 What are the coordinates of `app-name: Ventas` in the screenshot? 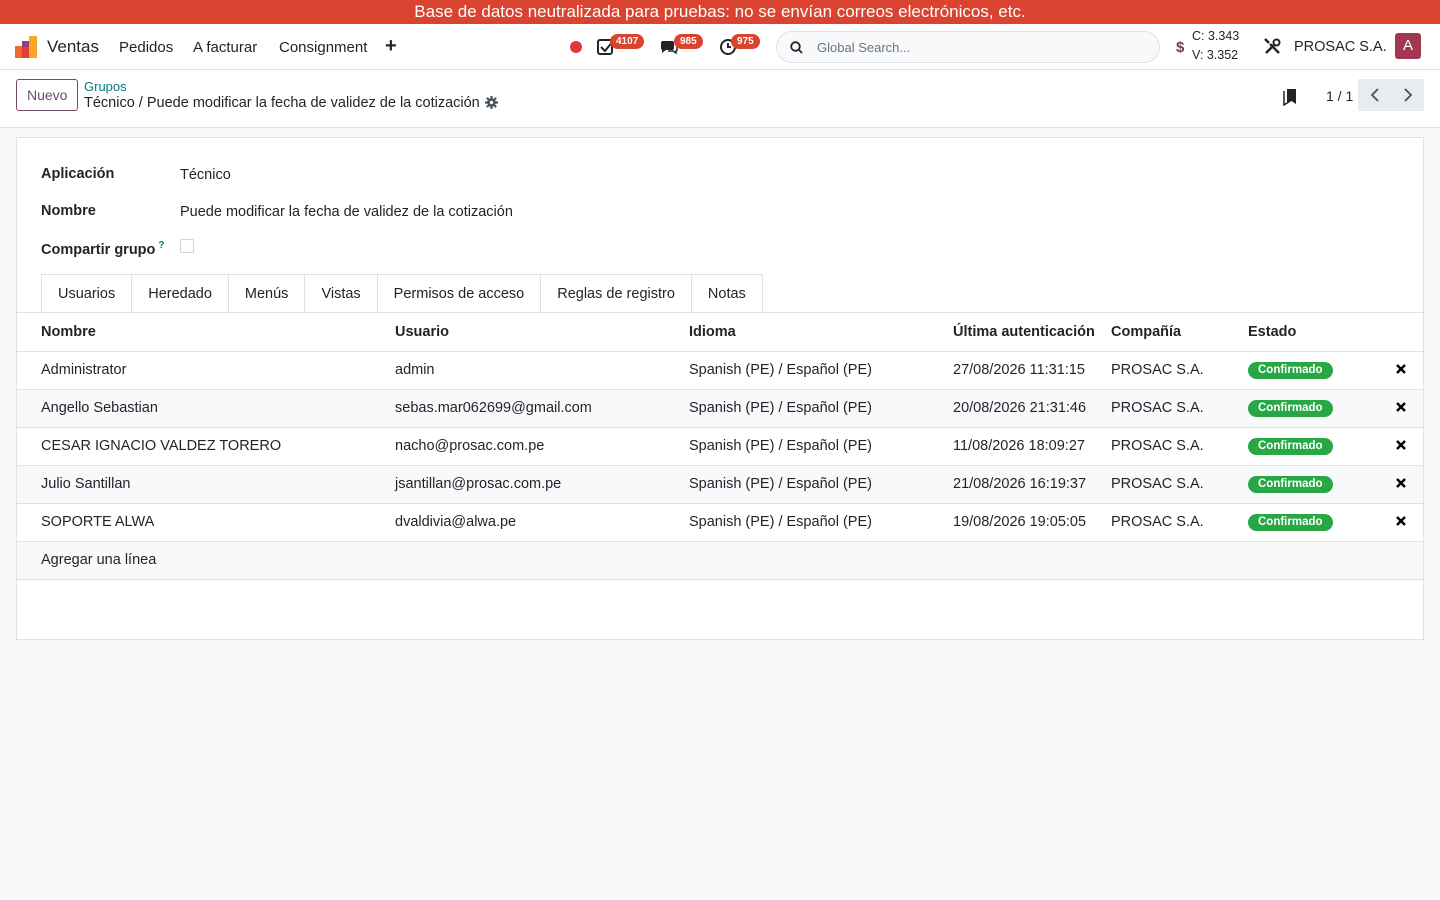 It's located at (73, 47).